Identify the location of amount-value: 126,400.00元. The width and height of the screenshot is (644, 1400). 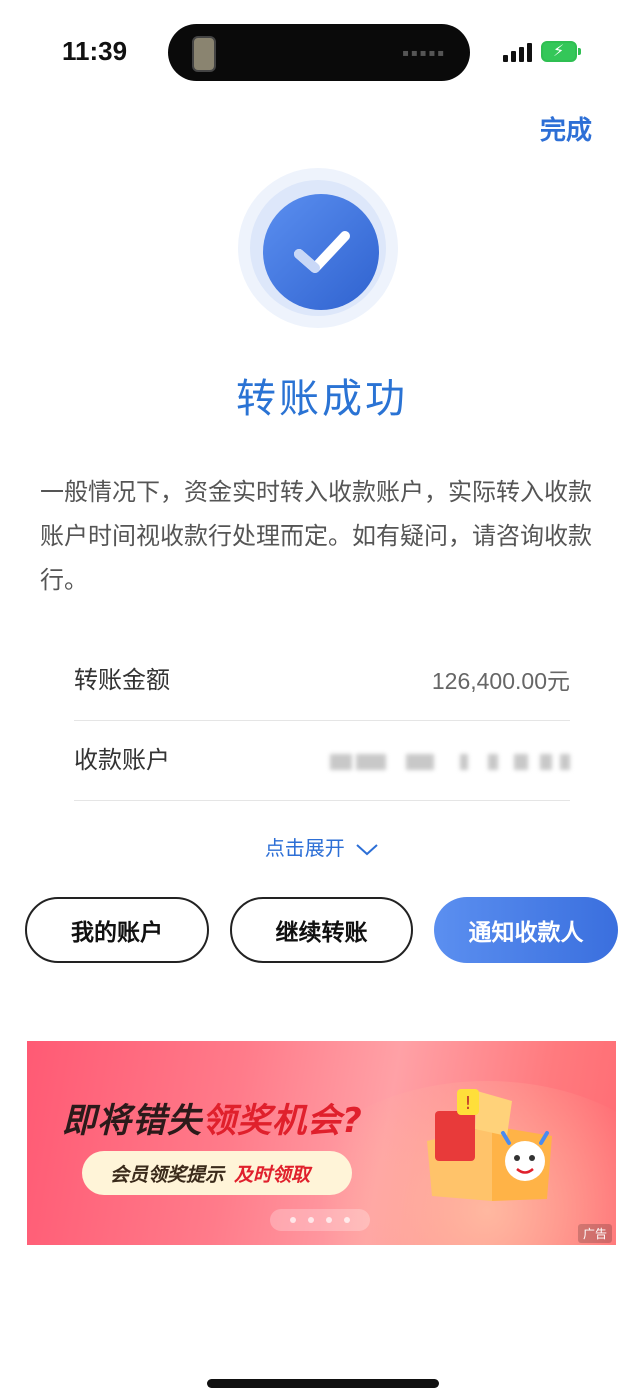
(500, 681).